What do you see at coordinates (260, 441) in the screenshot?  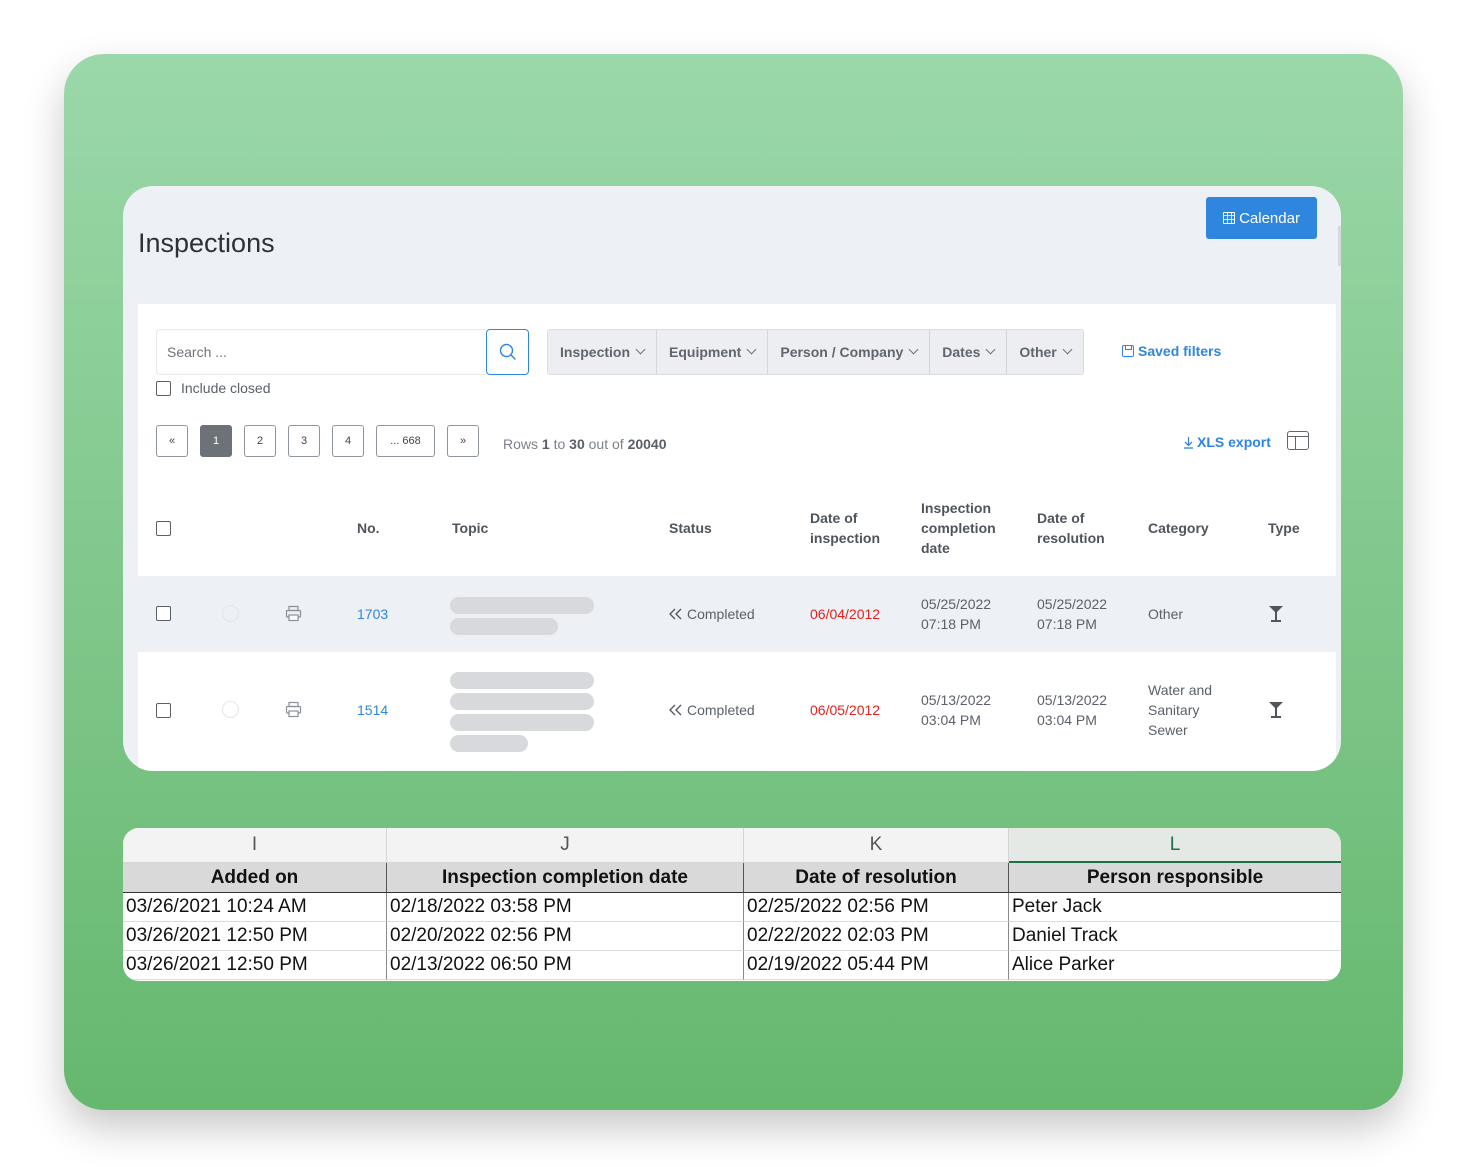 I see `pagination-page-2: 2` at bounding box center [260, 441].